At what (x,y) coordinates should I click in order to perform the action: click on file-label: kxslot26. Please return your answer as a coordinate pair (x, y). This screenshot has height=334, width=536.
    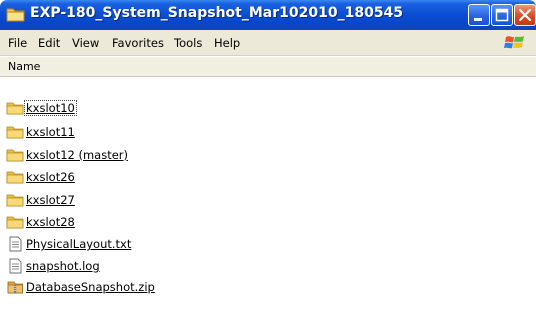
    Looking at the image, I should click on (50, 177).